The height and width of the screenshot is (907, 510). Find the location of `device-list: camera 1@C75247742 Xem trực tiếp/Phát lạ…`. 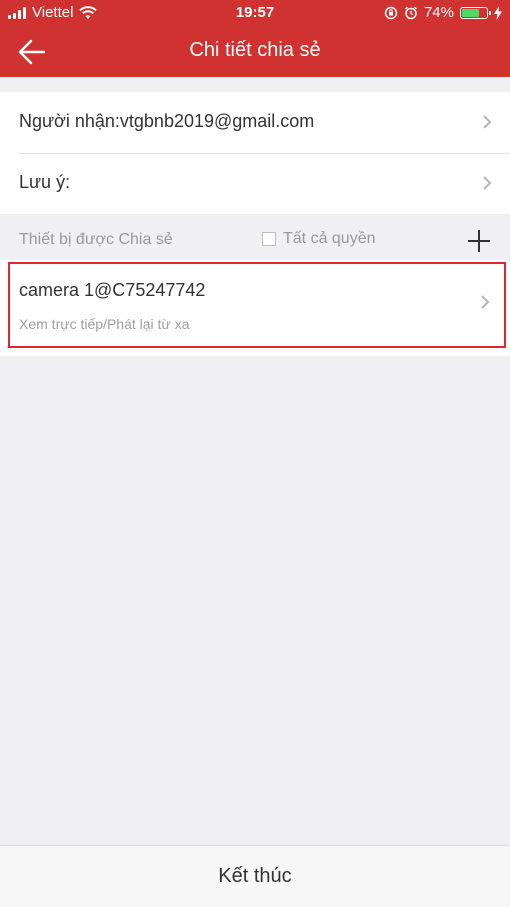

device-list: camera 1@C75247742 Xem trực tiếp/Phát lạ… is located at coordinates (255, 308).